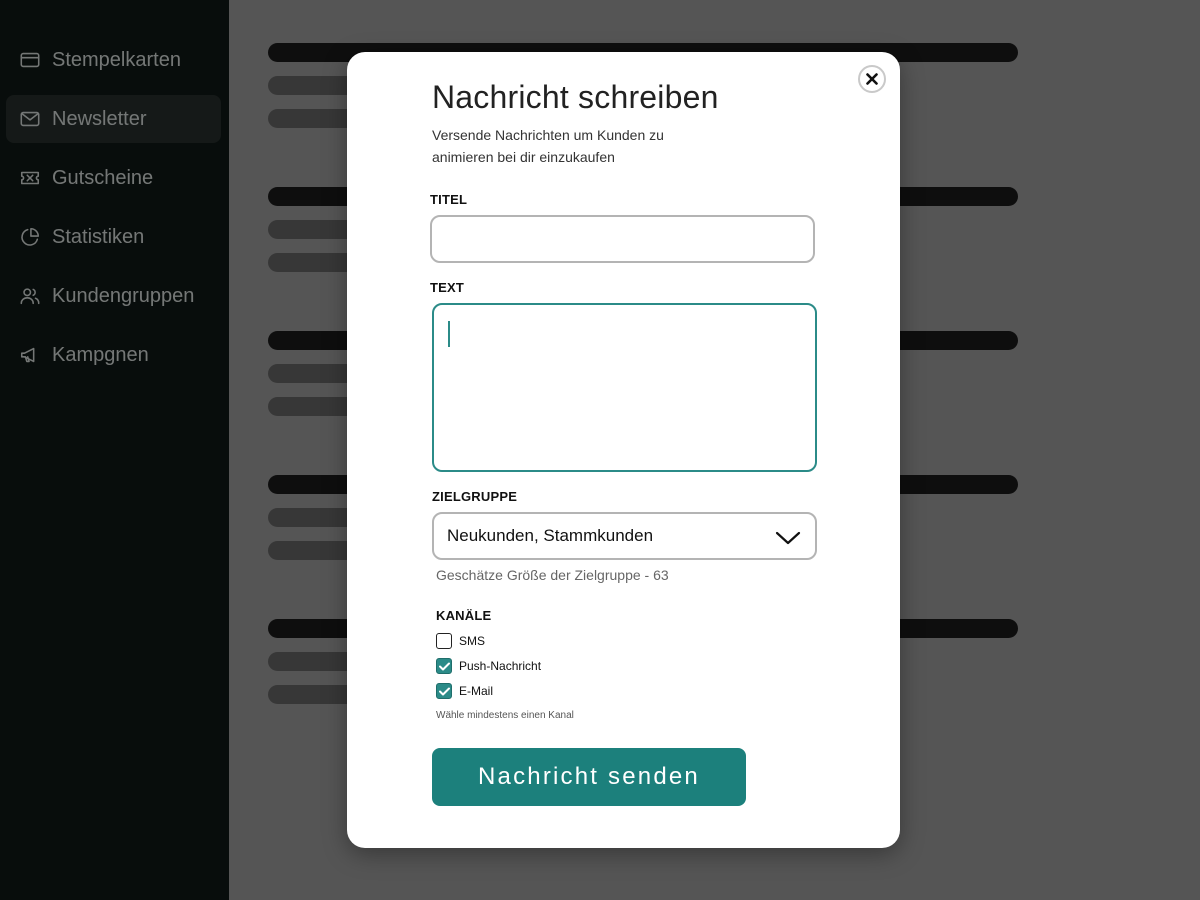 The width and height of the screenshot is (1200, 900). I want to click on push-checkbox, so click(444, 666).